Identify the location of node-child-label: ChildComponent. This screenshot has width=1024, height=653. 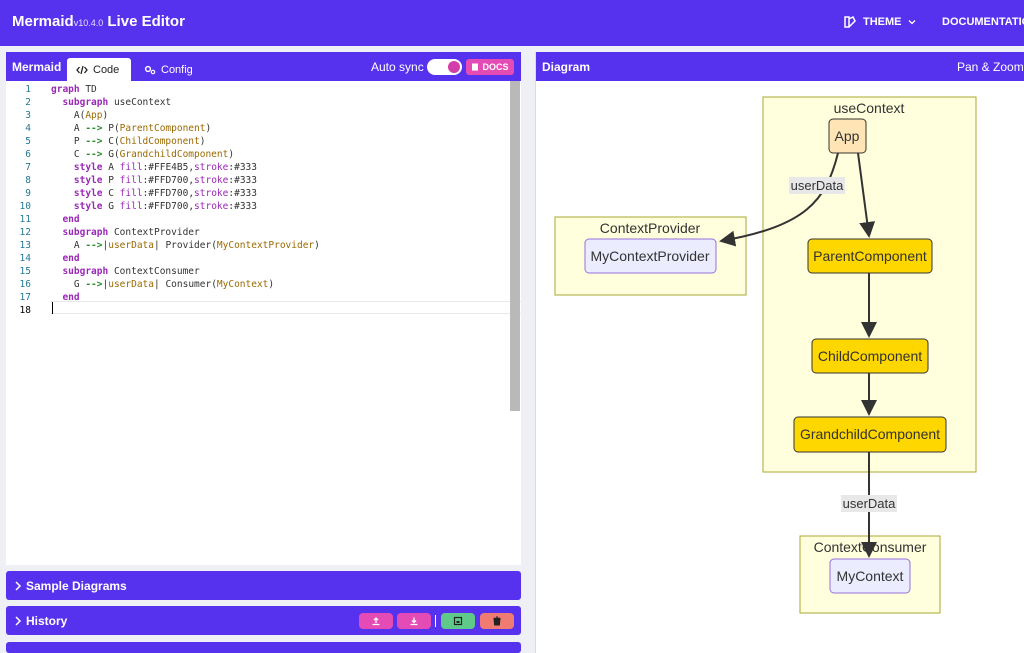
(870, 356).